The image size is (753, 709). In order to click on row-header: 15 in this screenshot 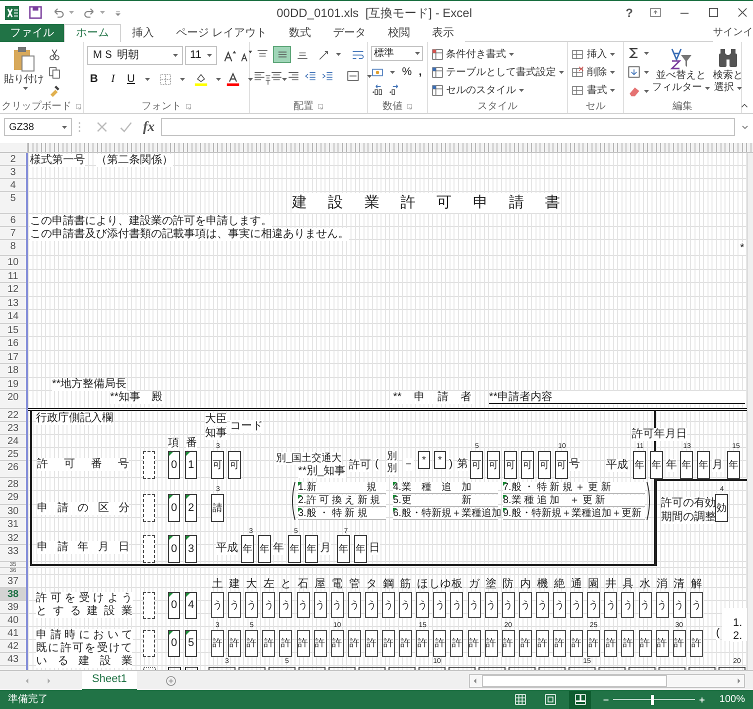, I will do `click(13, 330)`.